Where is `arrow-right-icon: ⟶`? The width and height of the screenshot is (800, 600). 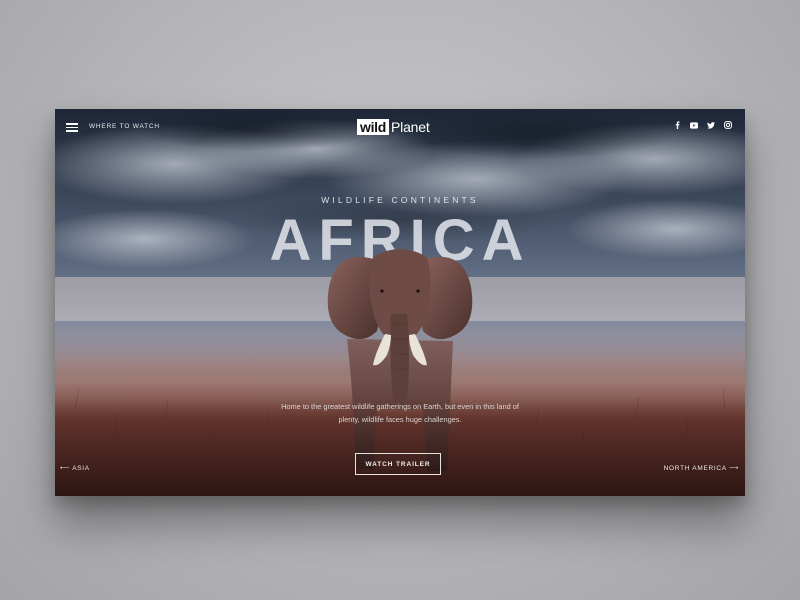 arrow-right-icon: ⟶ is located at coordinates (733, 468).